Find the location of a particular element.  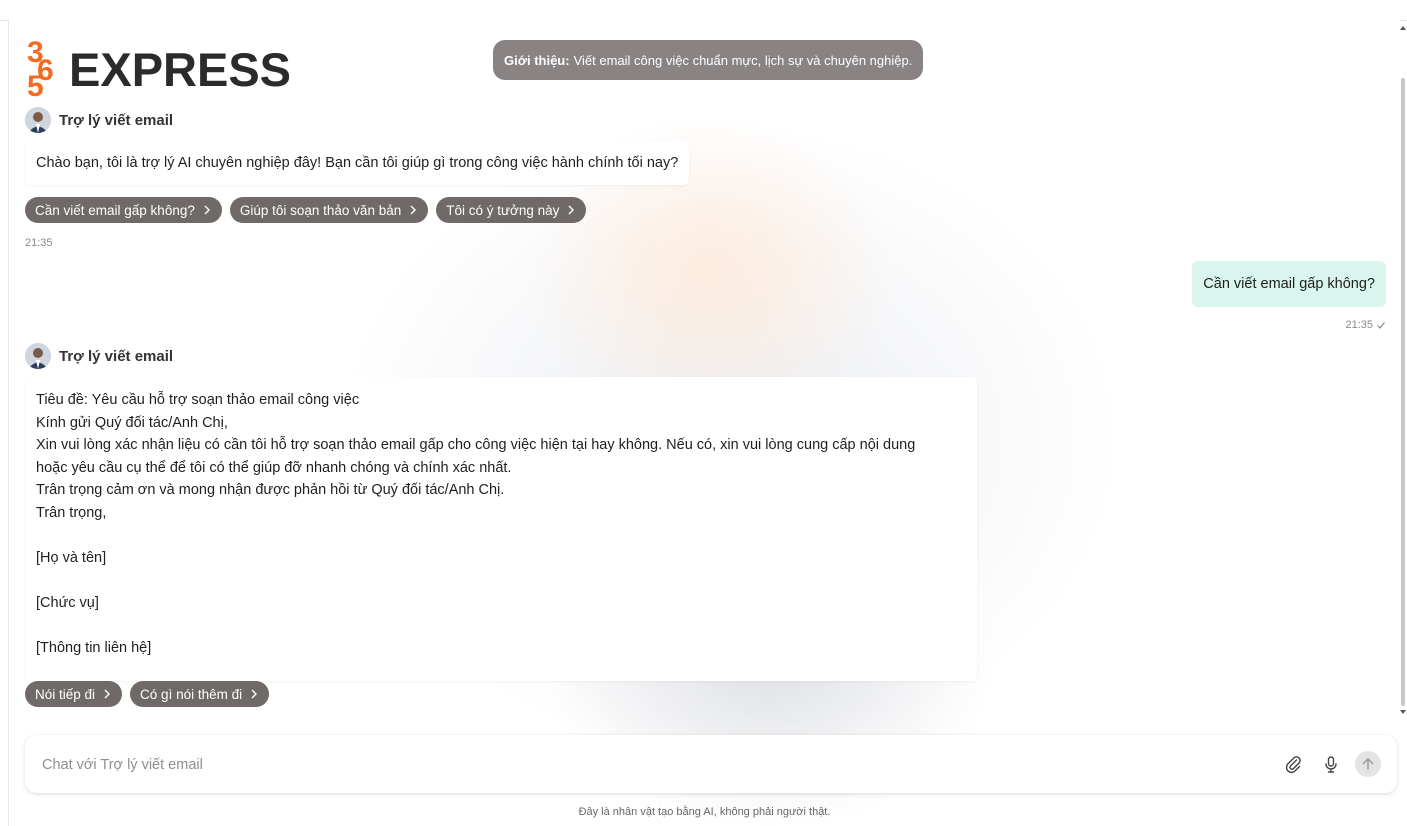

microphone-icon is located at coordinates (1331, 764).